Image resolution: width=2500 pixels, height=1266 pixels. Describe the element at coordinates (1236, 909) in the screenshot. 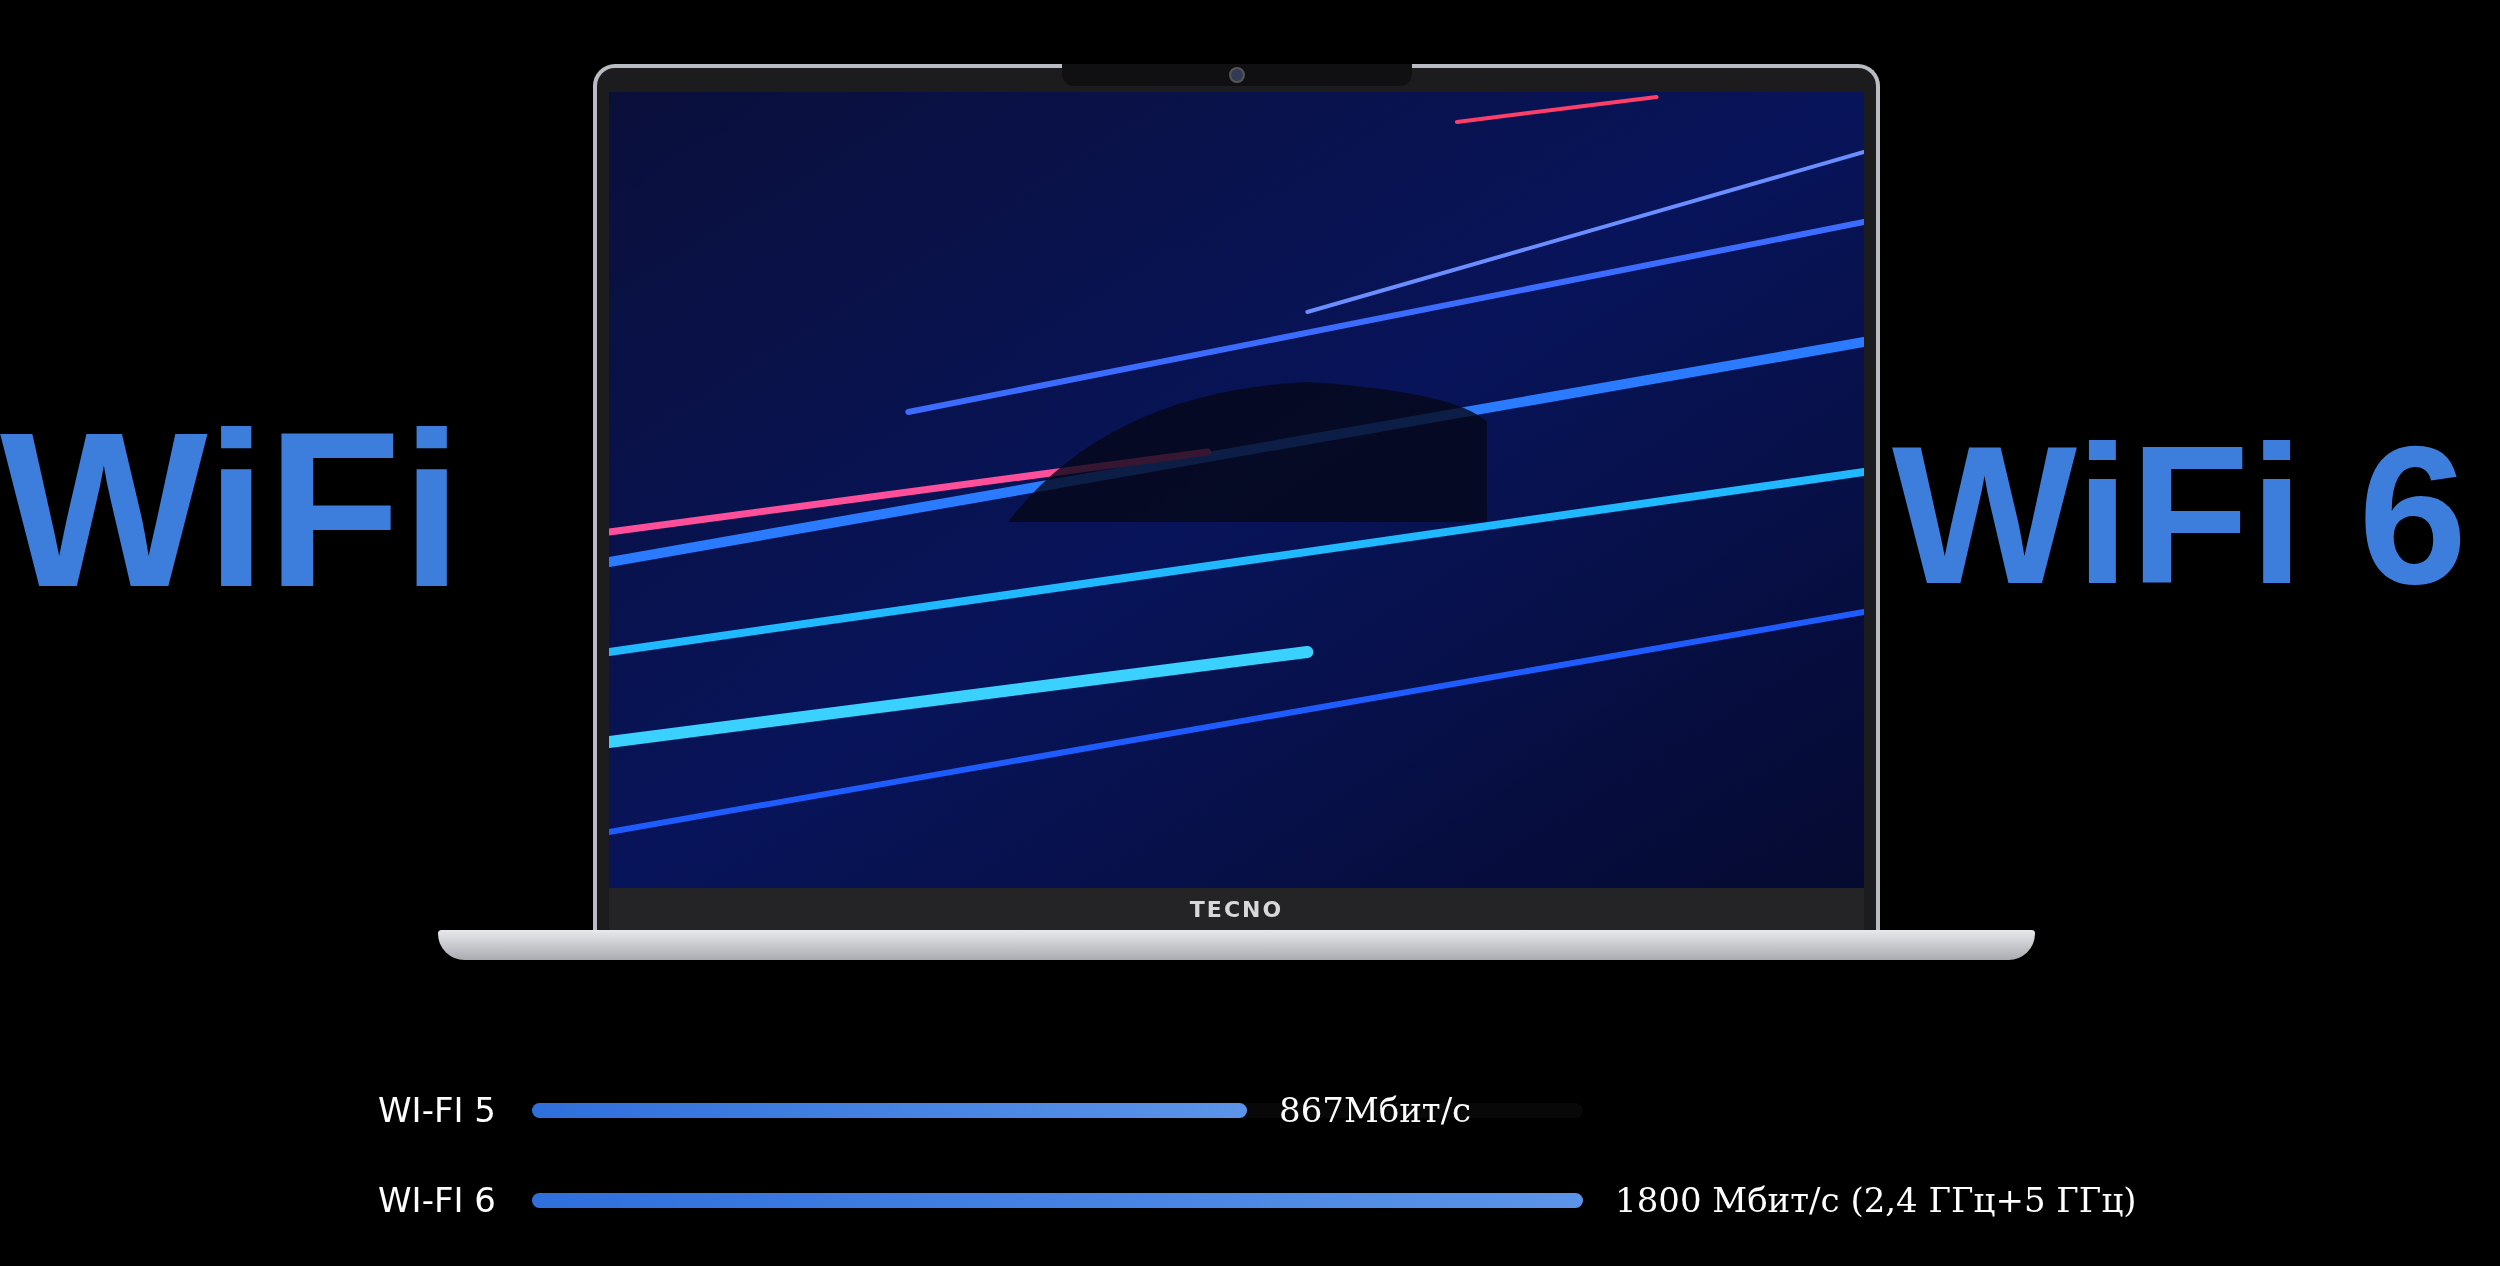

I see `brand-logo: TECNO` at that location.